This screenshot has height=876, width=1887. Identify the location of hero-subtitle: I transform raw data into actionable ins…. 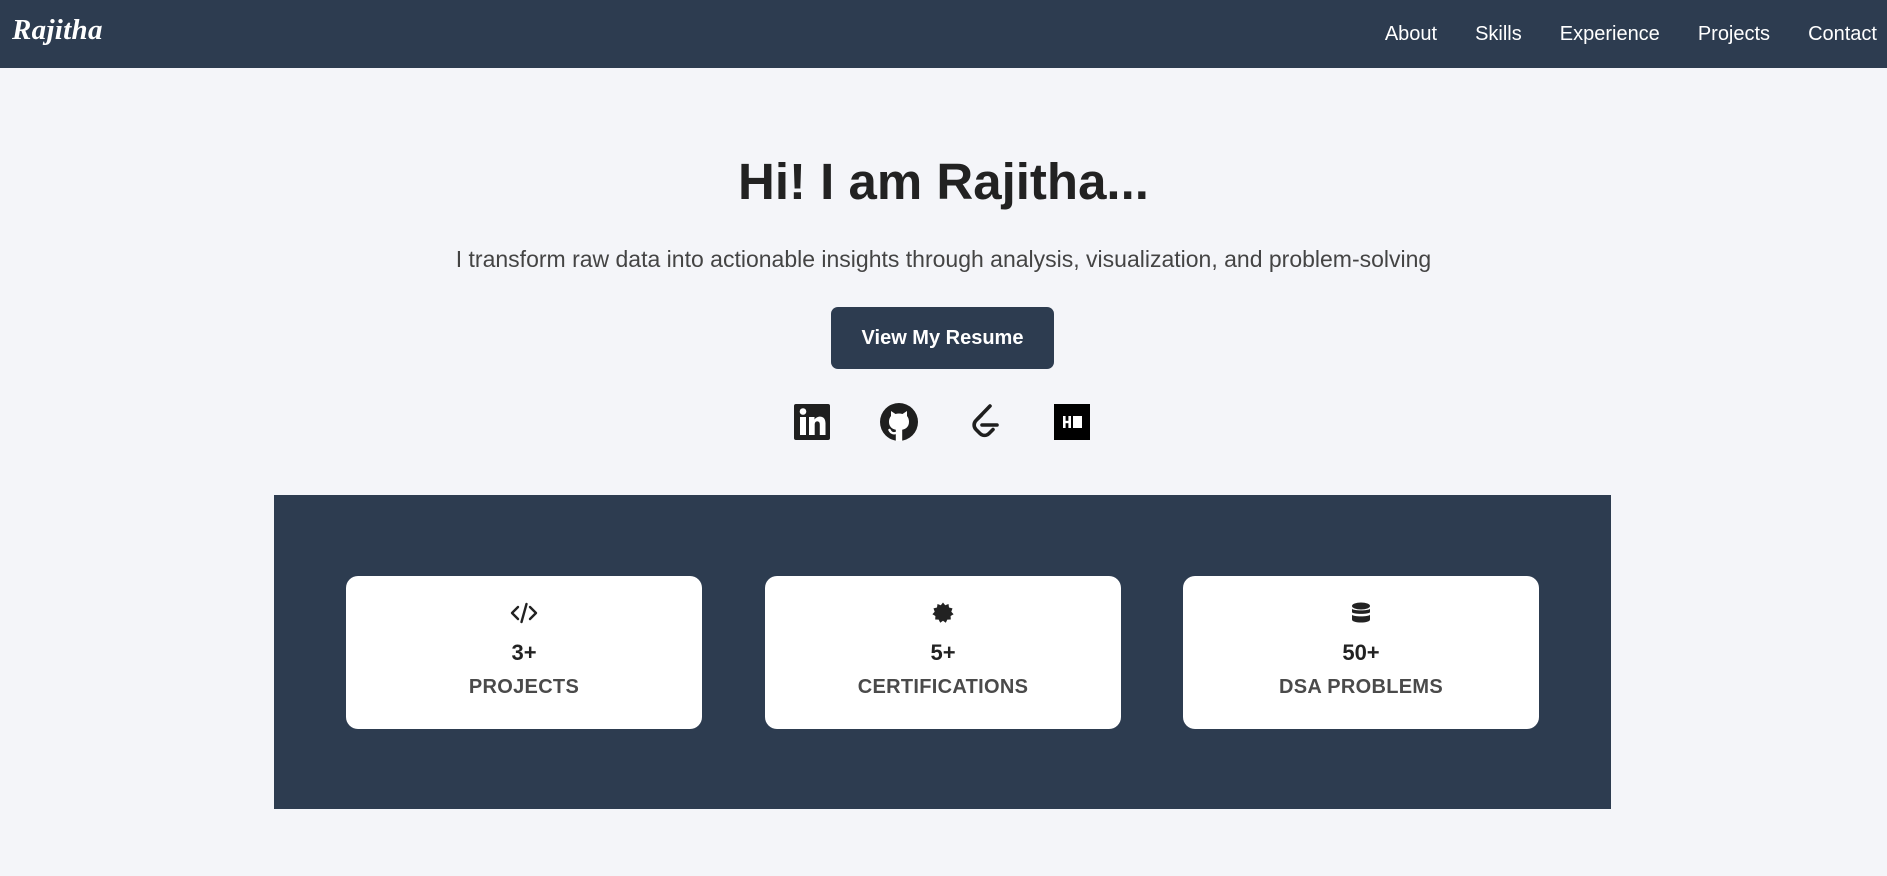
(943, 259).